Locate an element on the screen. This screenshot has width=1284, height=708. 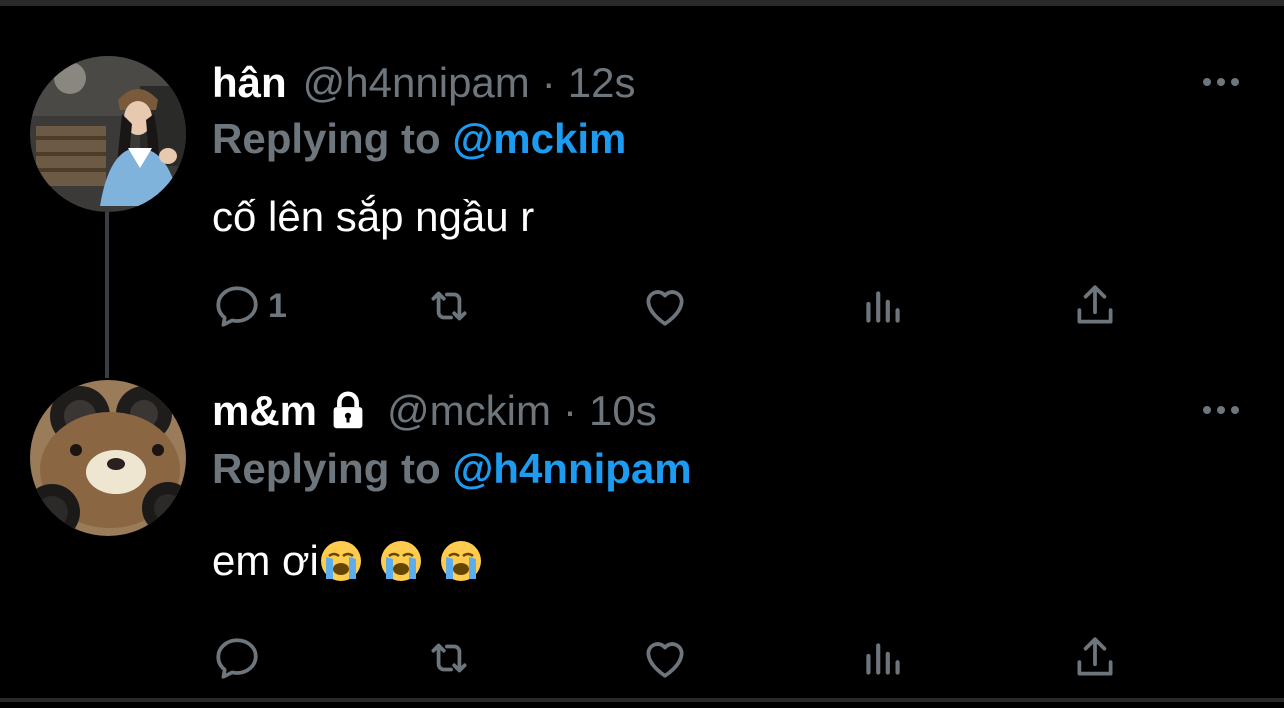
timestamp: 10s is located at coordinates (623, 411).